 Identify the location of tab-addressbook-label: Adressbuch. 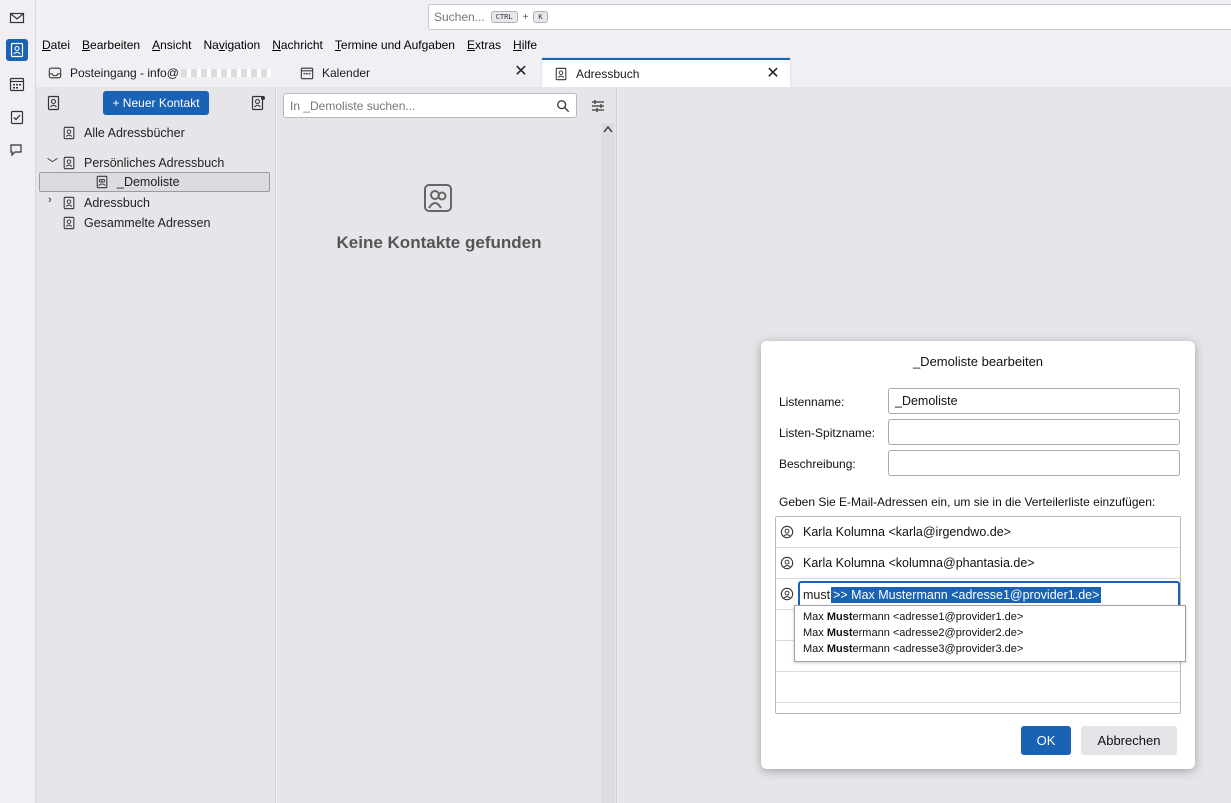
(608, 73).